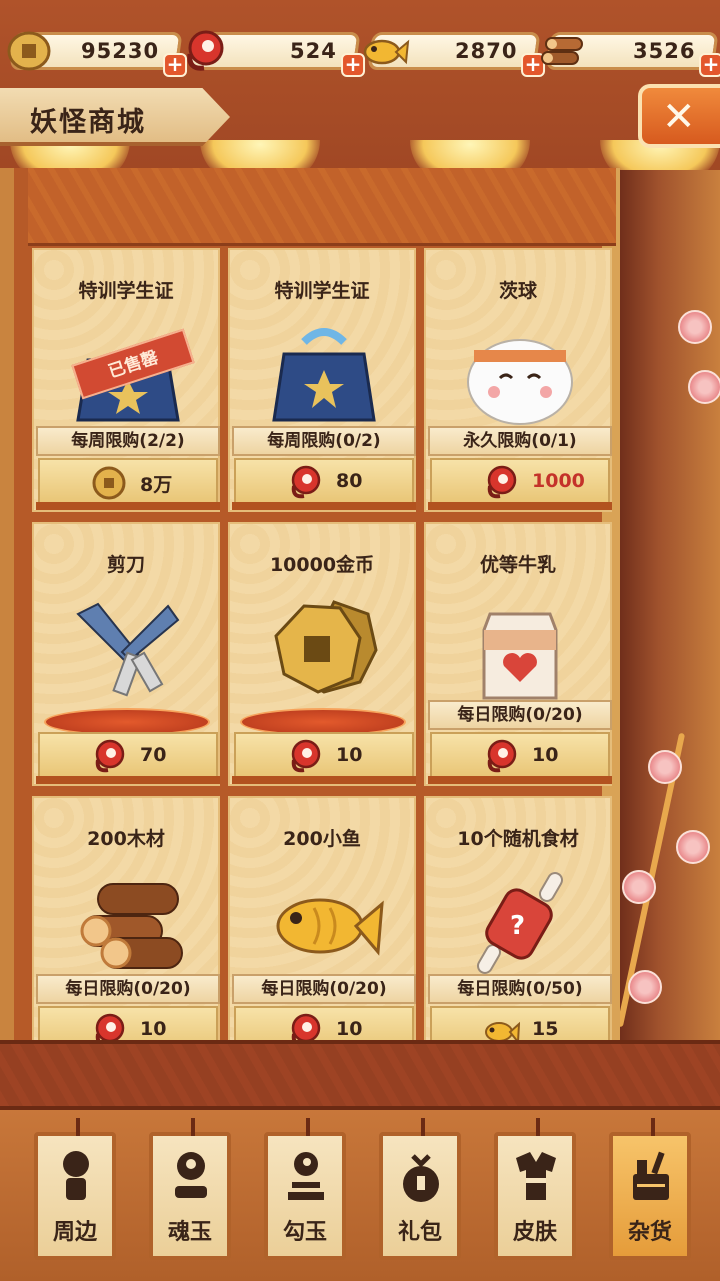  What do you see at coordinates (119, 51) in the screenshot?
I see `gold-value: 95230` at bounding box center [119, 51].